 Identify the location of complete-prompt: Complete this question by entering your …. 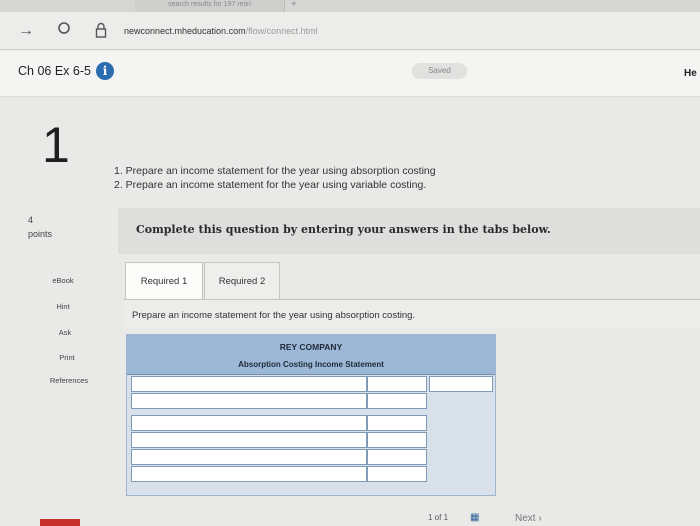
(343, 229).